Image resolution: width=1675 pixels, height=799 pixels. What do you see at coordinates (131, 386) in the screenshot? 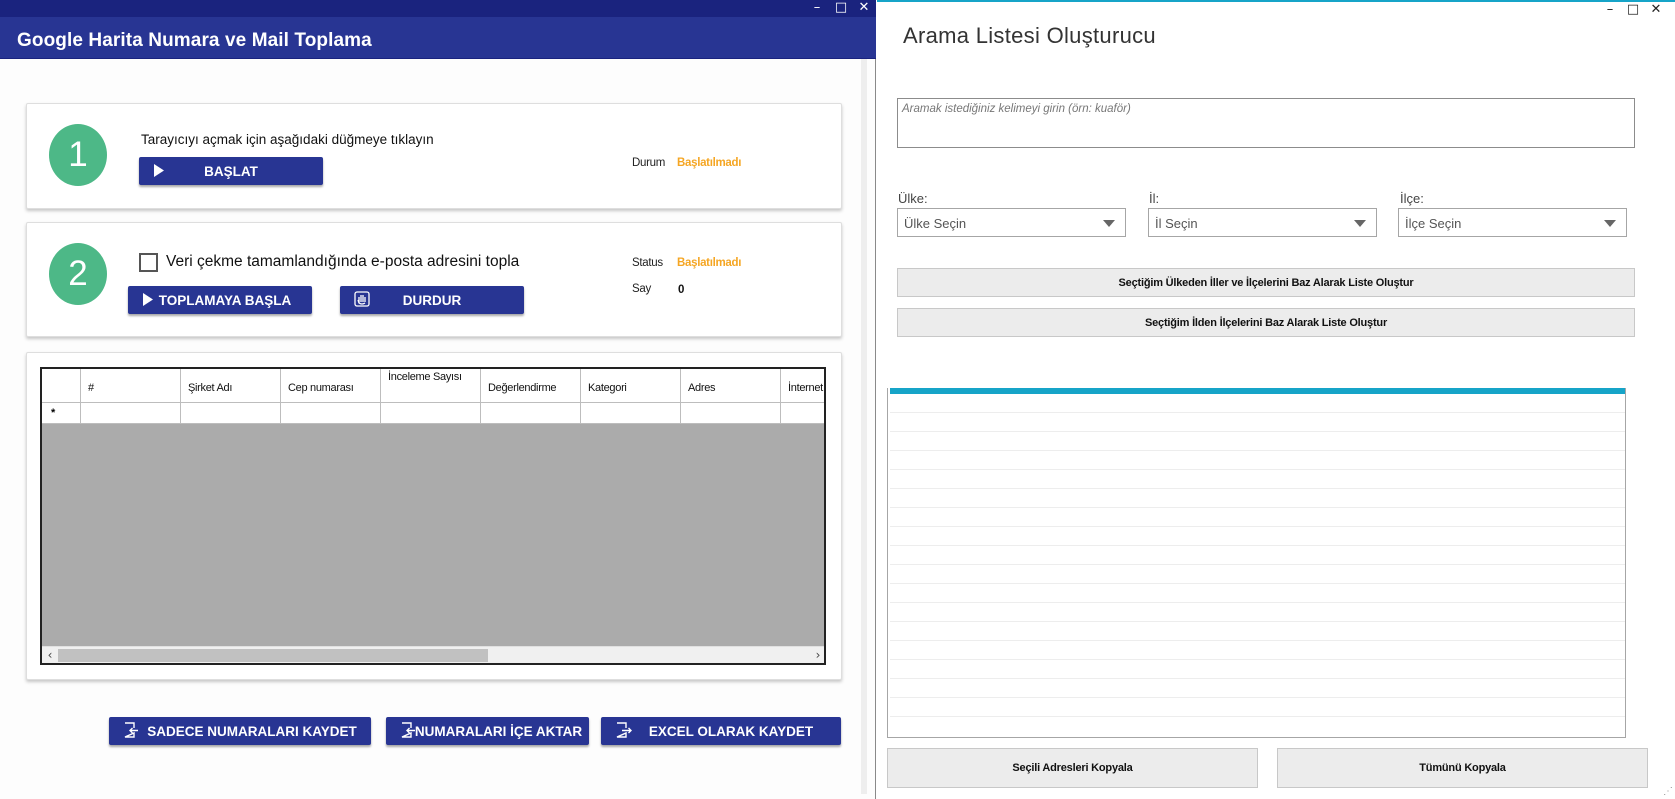
I see `column-header: #` at bounding box center [131, 386].